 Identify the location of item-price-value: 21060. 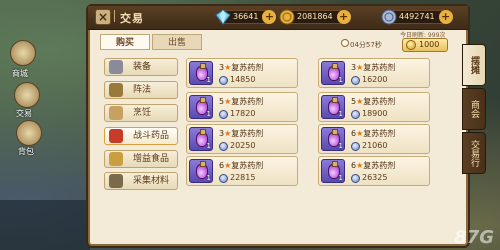
(375, 145).